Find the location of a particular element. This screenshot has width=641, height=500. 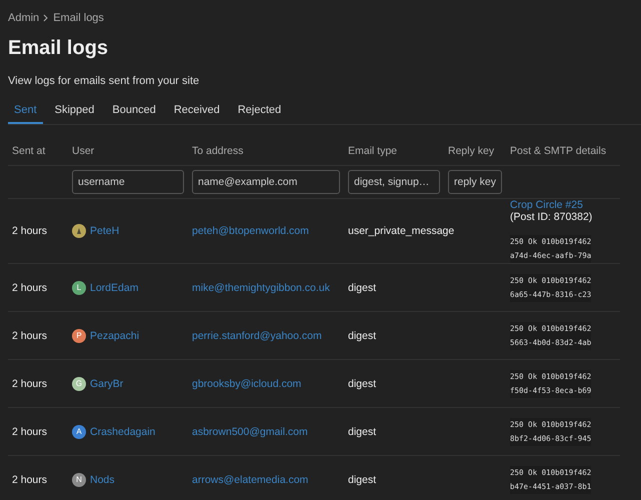

username-link: LordEdam is located at coordinates (114, 288).